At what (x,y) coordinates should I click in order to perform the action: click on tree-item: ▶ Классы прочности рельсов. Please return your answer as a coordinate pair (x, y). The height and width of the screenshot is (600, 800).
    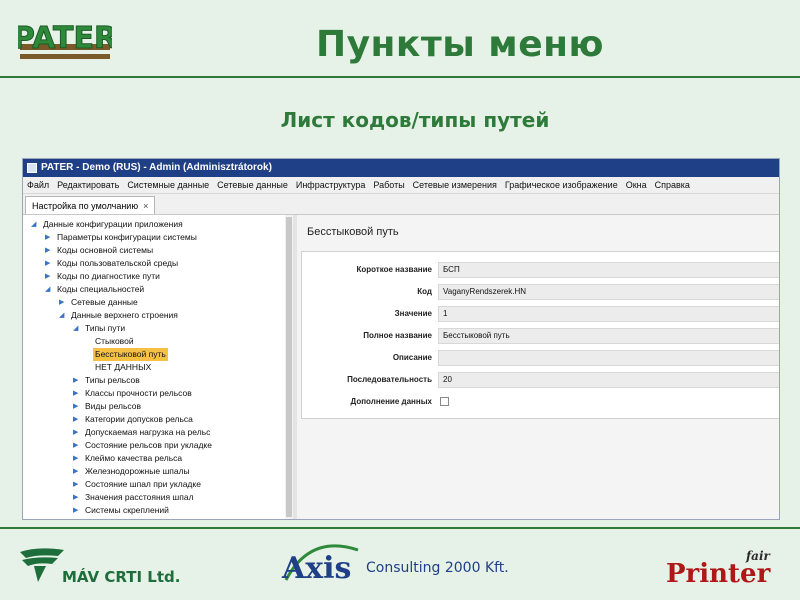
    Looking at the image, I should click on (133, 393).